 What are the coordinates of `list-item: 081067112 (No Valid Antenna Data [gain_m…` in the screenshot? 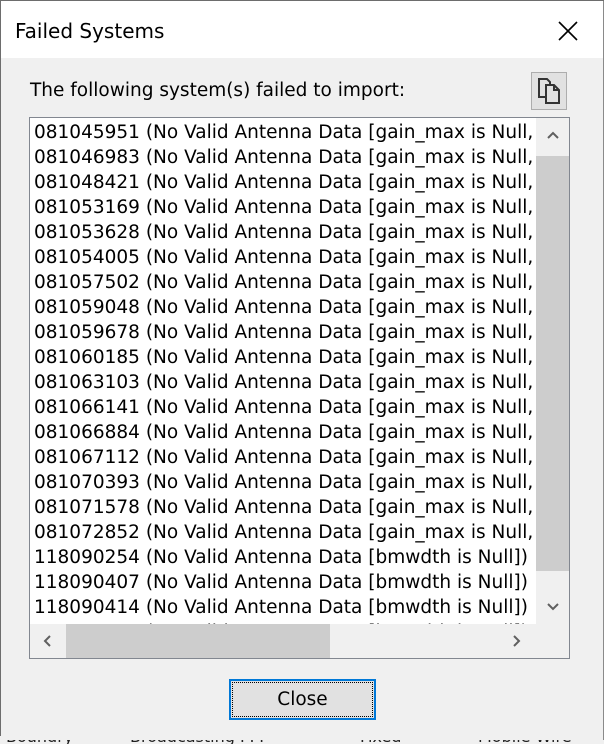 It's located at (285, 457).